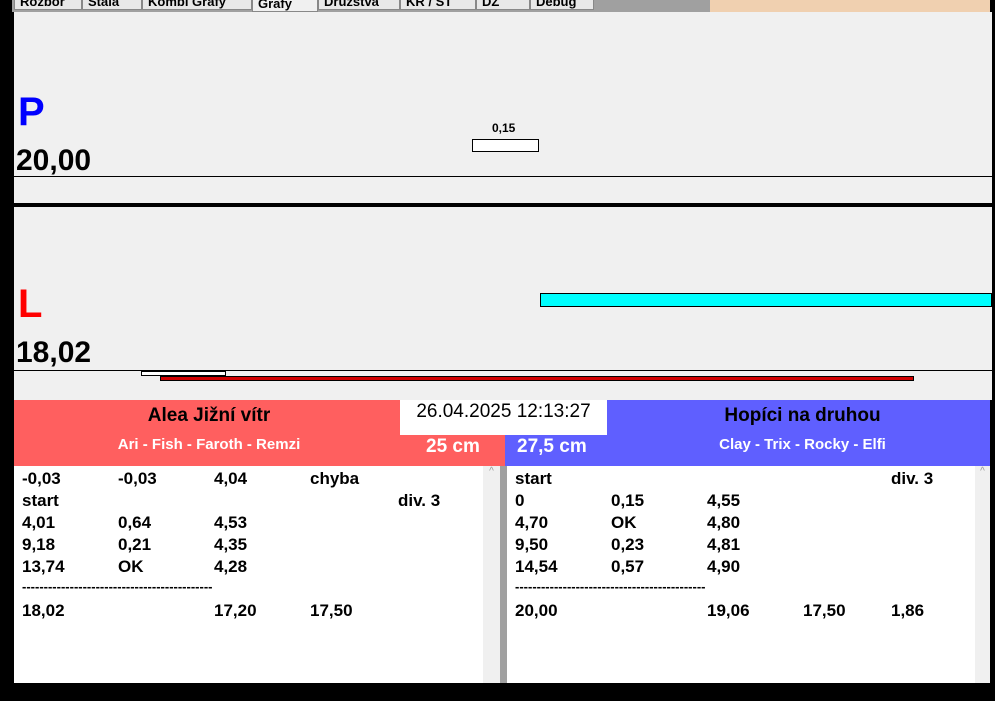 This screenshot has width=995, height=701. What do you see at coordinates (562, 5) in the screenshot?
I see `tab-debug: Debug` at bounding box center [562, 5].